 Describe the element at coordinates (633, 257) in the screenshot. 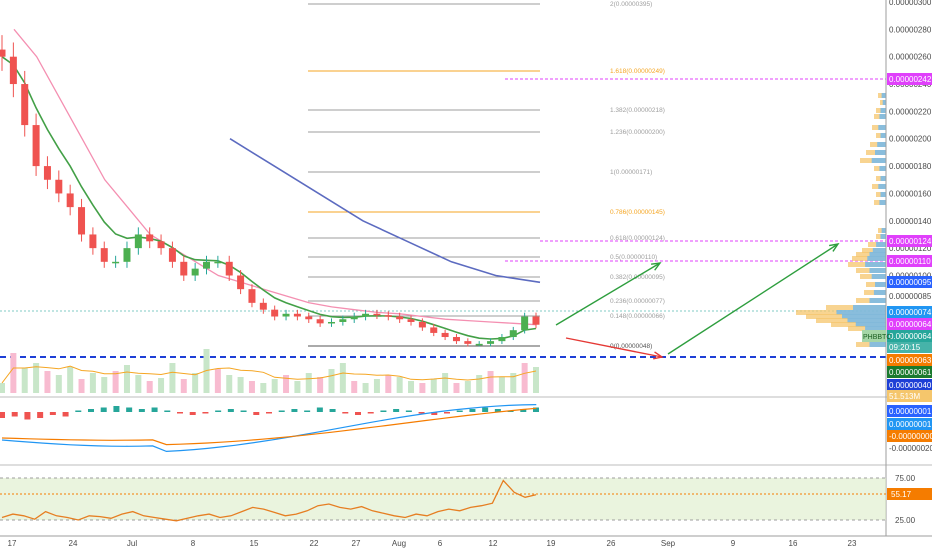

I see `fib-label: 0.5(0.00000110)` at that location.